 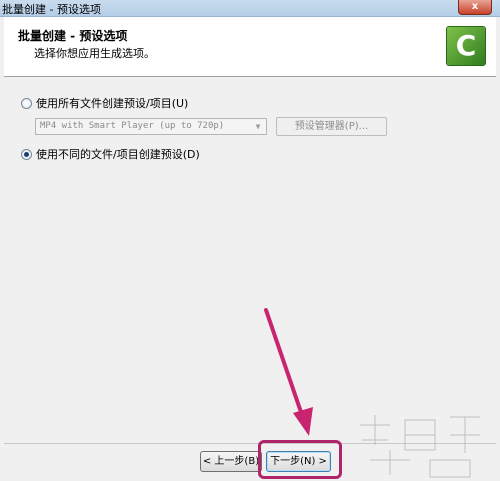 I want to click on camtasia-logo-icon: C, so click(x=466, y=46).